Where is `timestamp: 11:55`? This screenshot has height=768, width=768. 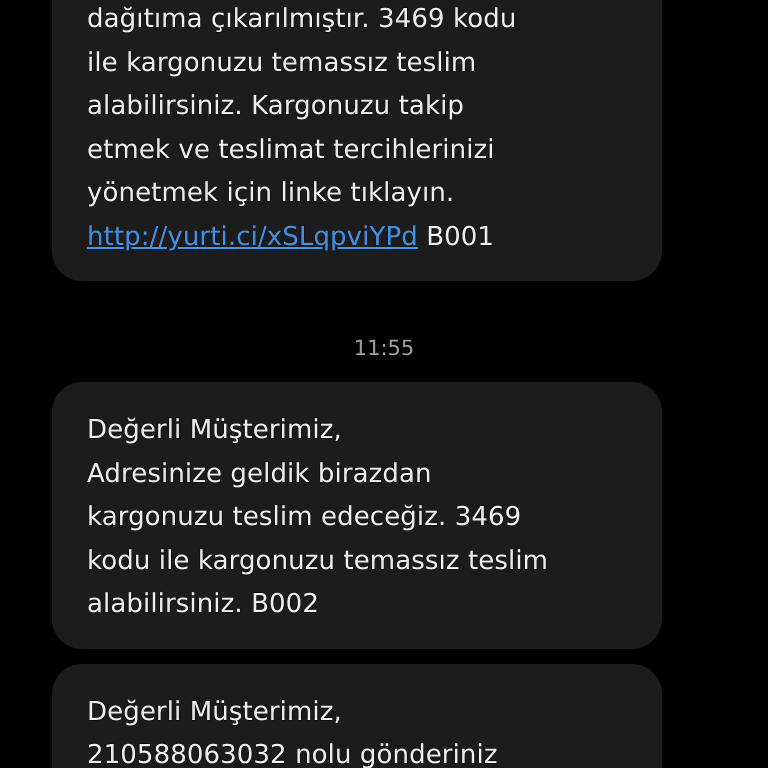
timestamp: 11:55 is located at coordinates (384, 348).